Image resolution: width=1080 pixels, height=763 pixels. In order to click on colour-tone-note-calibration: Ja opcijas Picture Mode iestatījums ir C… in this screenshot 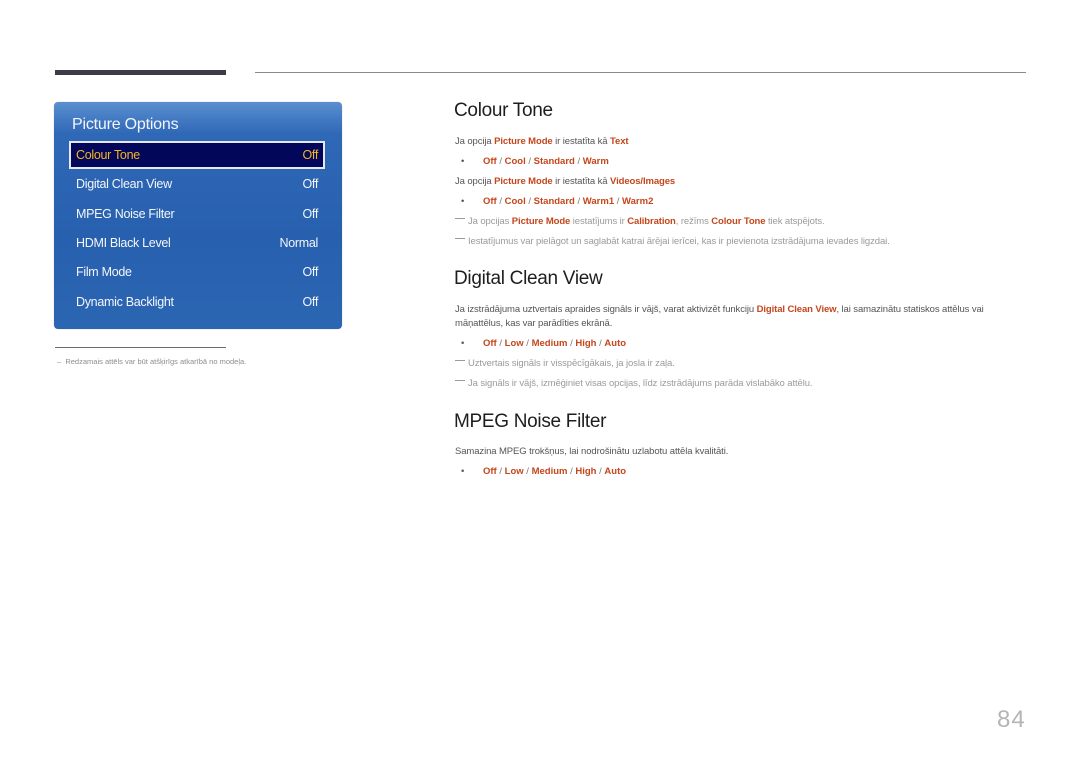, I will do `click(640, 221)`.